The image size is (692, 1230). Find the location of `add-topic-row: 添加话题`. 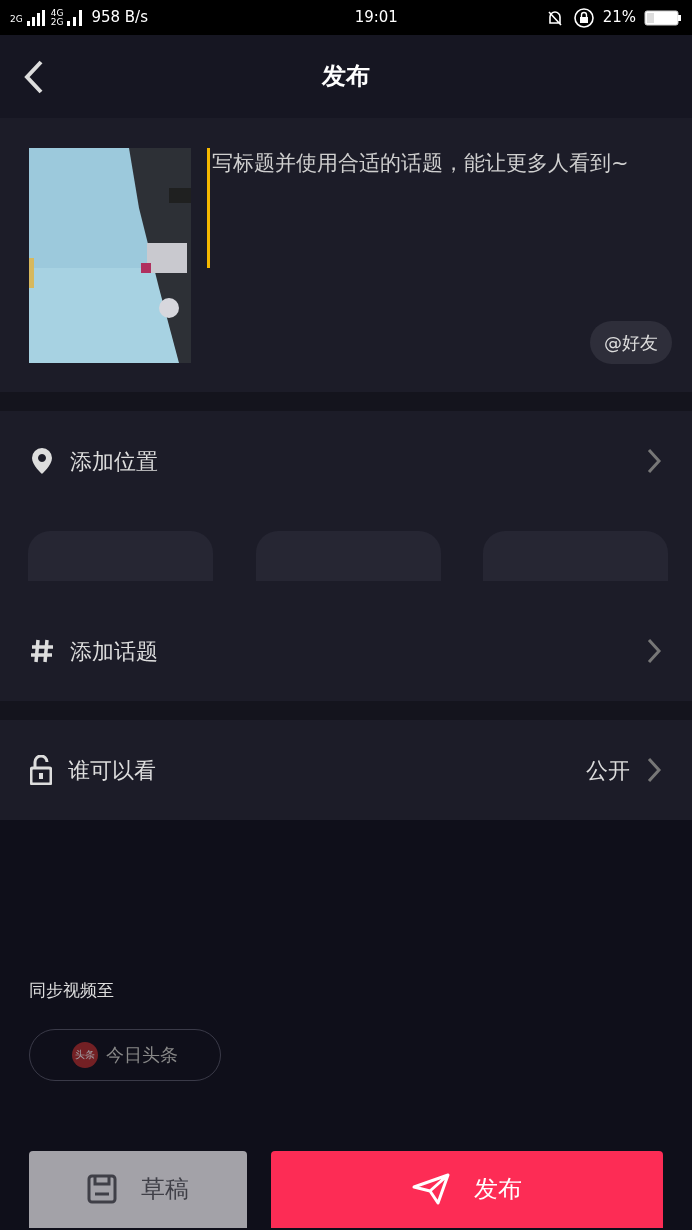

add-topic-row: 添加话题 is located at coordinates (346, 651).